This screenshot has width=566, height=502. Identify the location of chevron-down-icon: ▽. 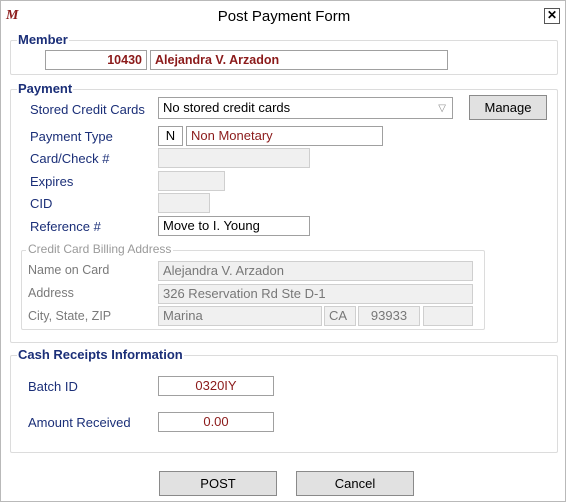
(442, 108).